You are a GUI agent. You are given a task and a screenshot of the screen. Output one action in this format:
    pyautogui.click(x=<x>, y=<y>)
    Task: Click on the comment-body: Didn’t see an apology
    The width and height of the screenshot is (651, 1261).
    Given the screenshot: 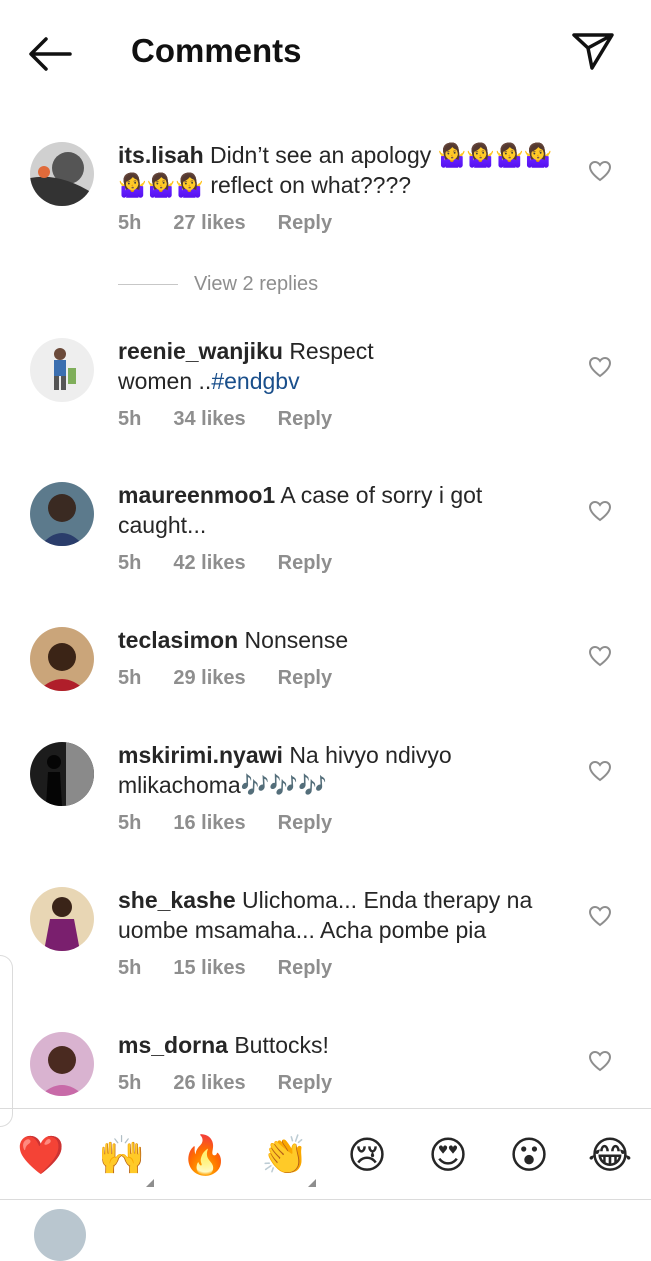 What is the action you would take?
    pyautogui.click(x=321, y=155)
    